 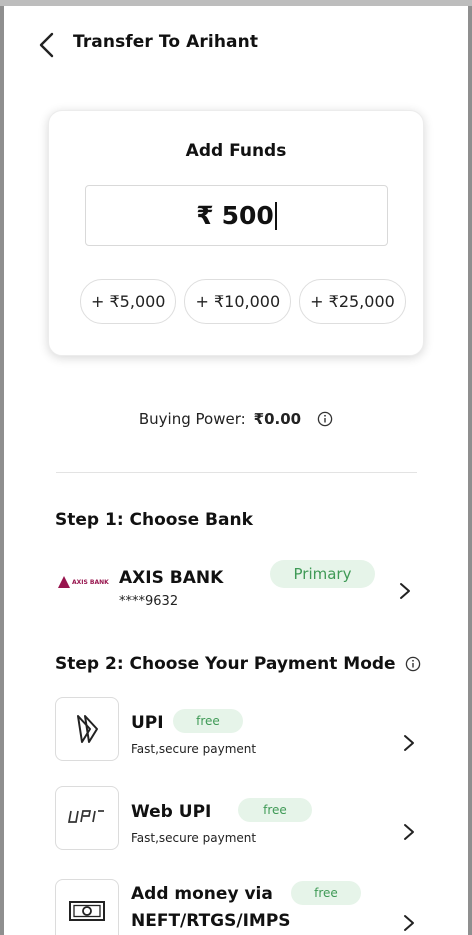 I want to click on payment-mode-name: UPI, so click(x=147, y=723).